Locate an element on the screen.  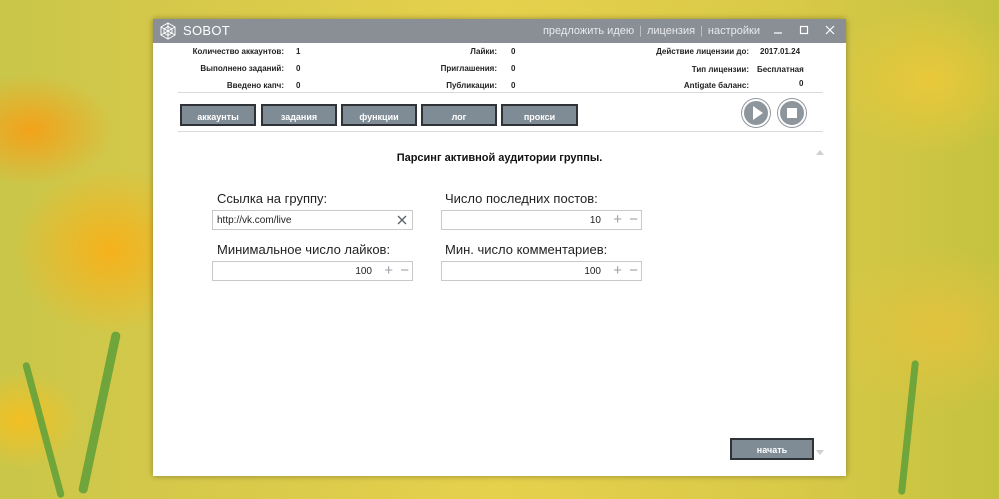
min-comments-stepper: 100 + − is located at coordinates (541, 271).